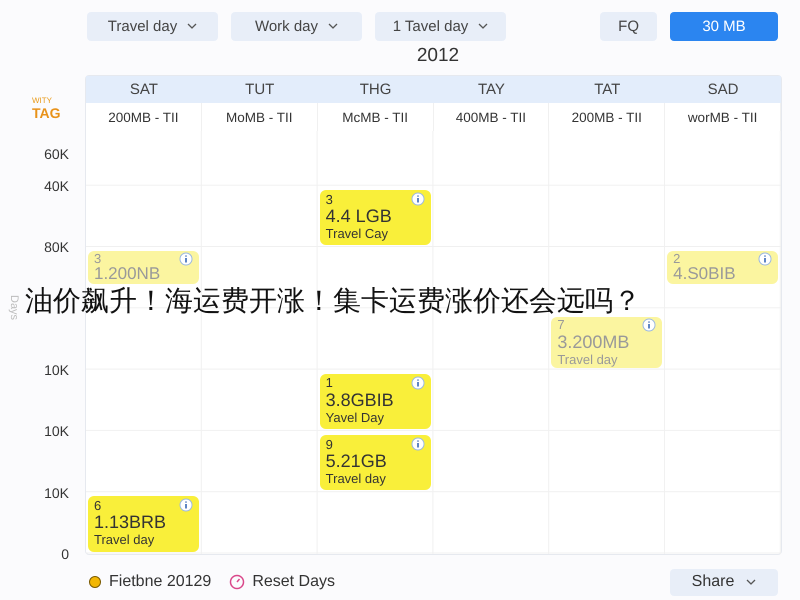  Describe the element at coordinates (56, 154) in the screenshot. I see `axis-label: 60K` at that location.